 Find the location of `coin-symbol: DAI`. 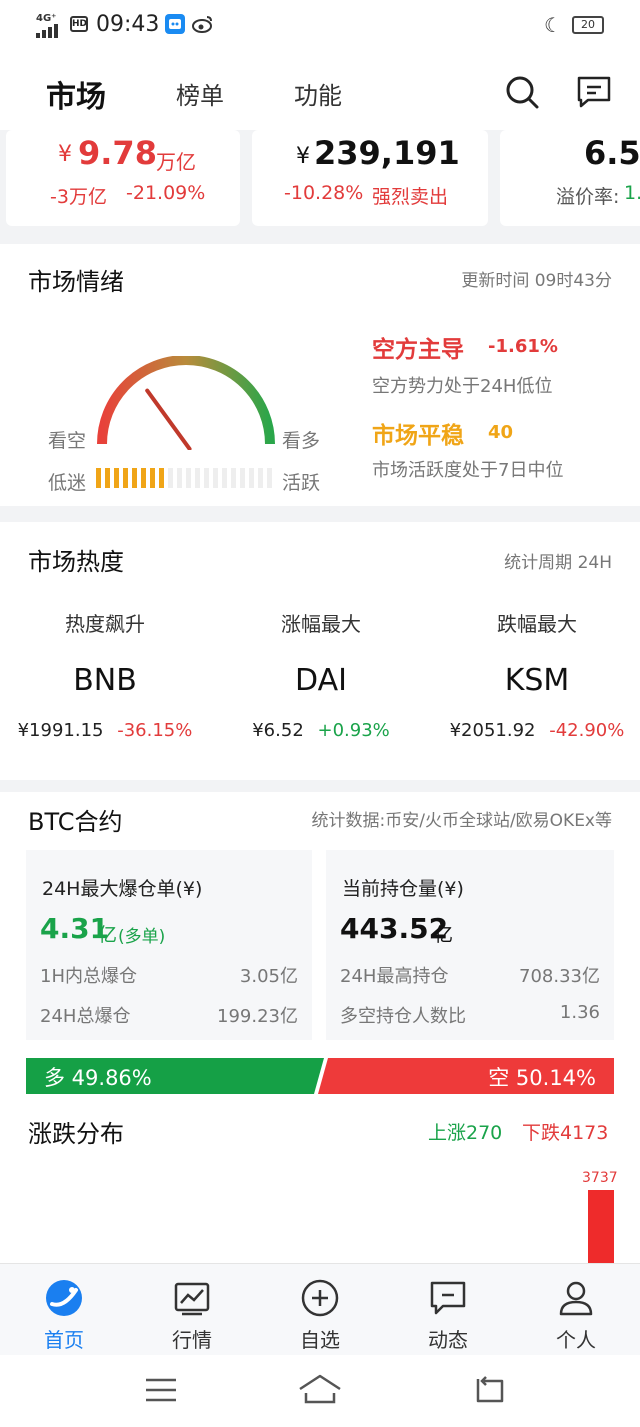

coin-symbol: DAI is located at coordinates (321, 680).